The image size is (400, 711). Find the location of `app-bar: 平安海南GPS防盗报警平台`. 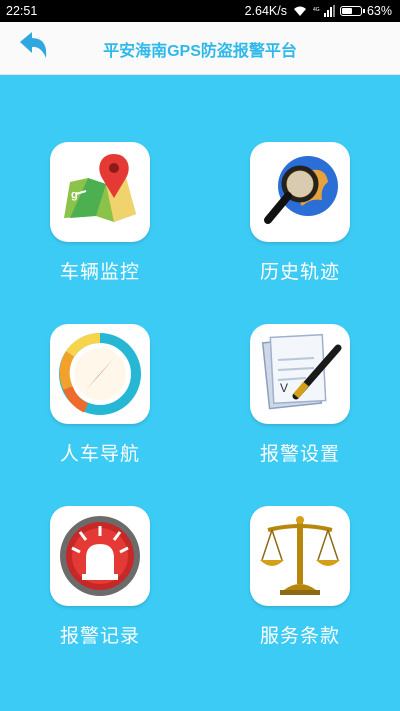

app-bar: 平安海南GPS防盗报警平台 is located at coordinates (200, 48).